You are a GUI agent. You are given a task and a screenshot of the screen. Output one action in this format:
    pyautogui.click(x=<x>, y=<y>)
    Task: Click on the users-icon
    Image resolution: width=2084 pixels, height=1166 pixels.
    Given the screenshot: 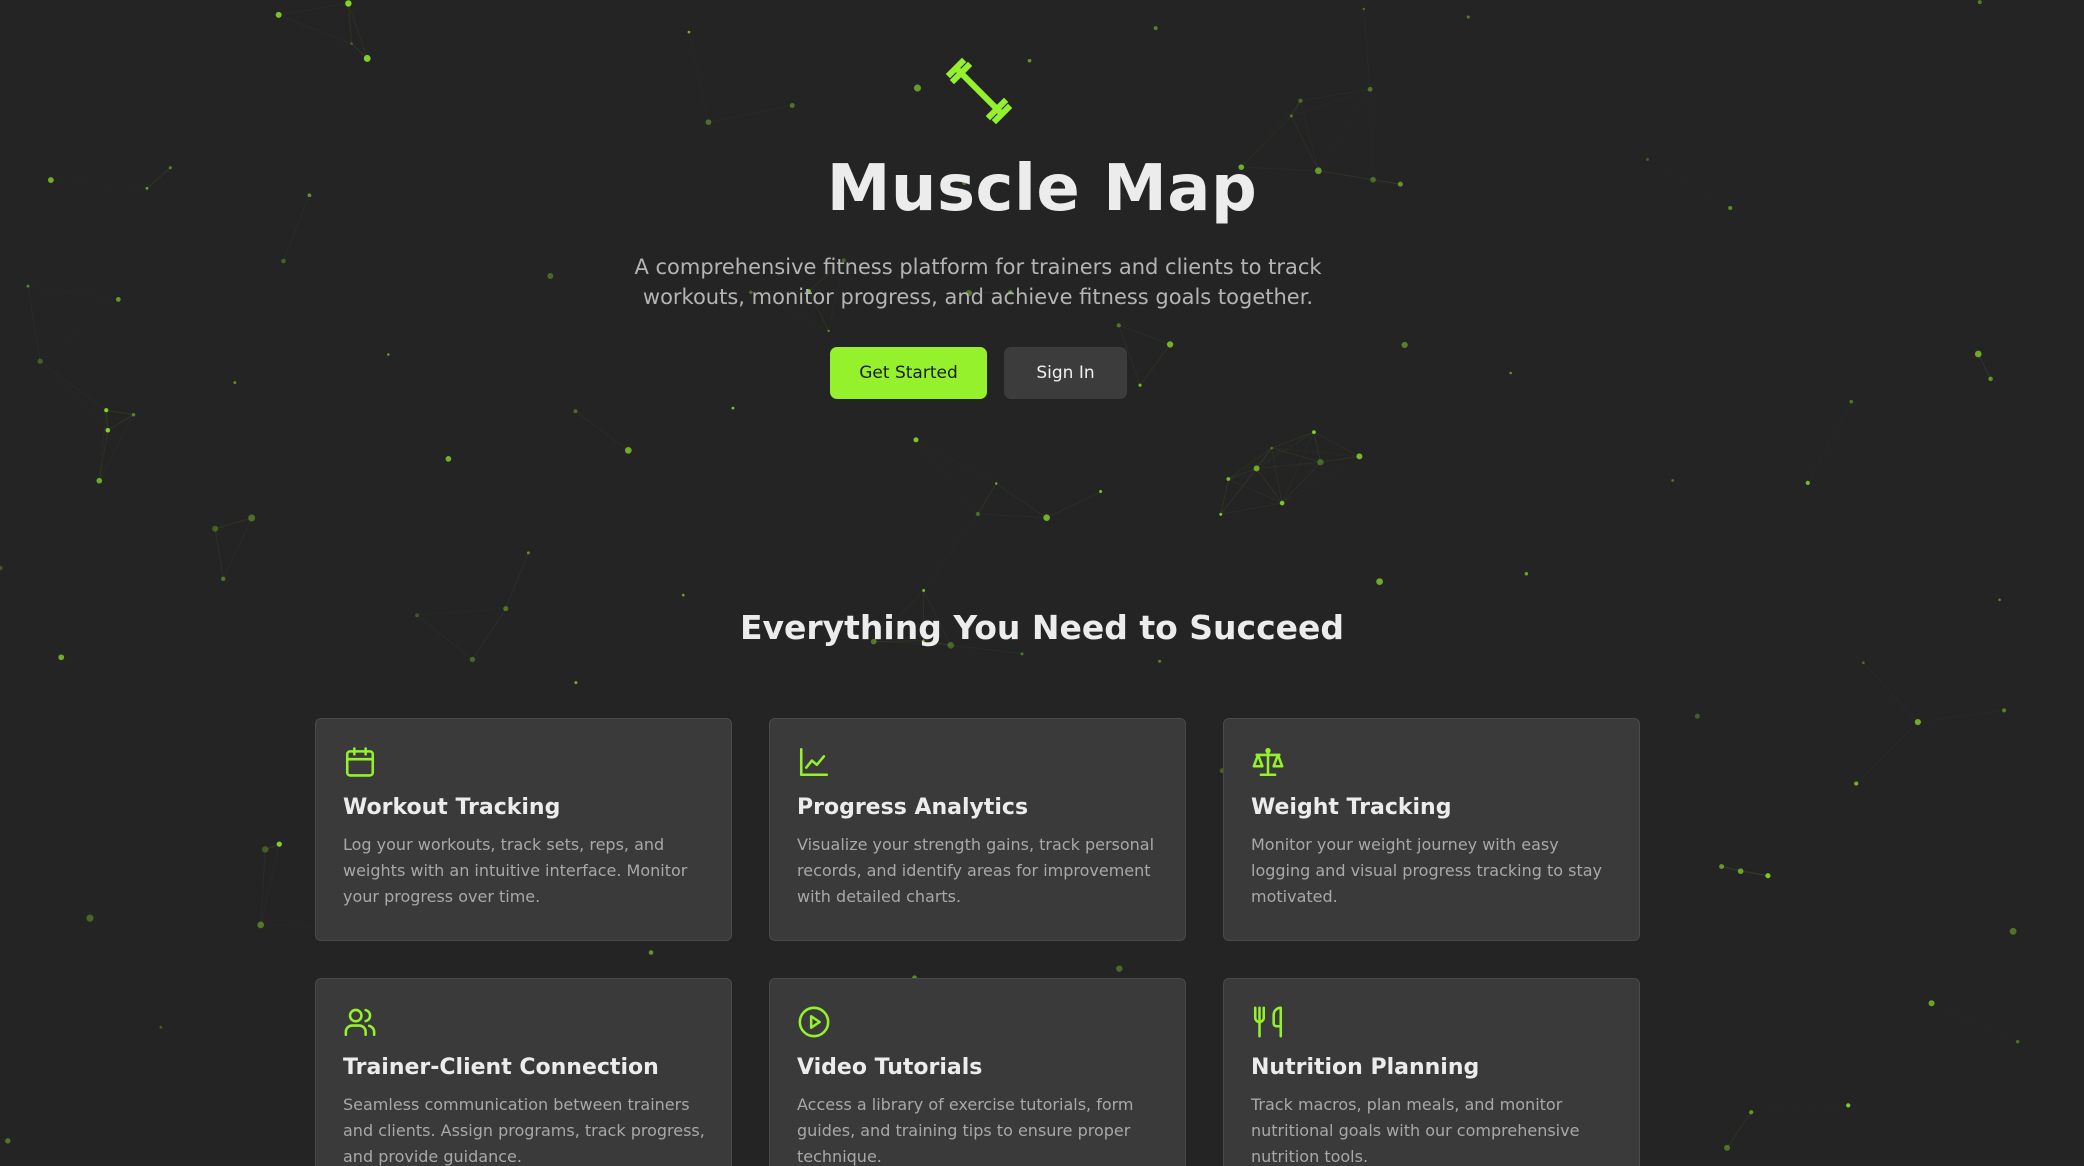 What is the action you would take?
    pyautogui.click(x=360, y=1022)
    